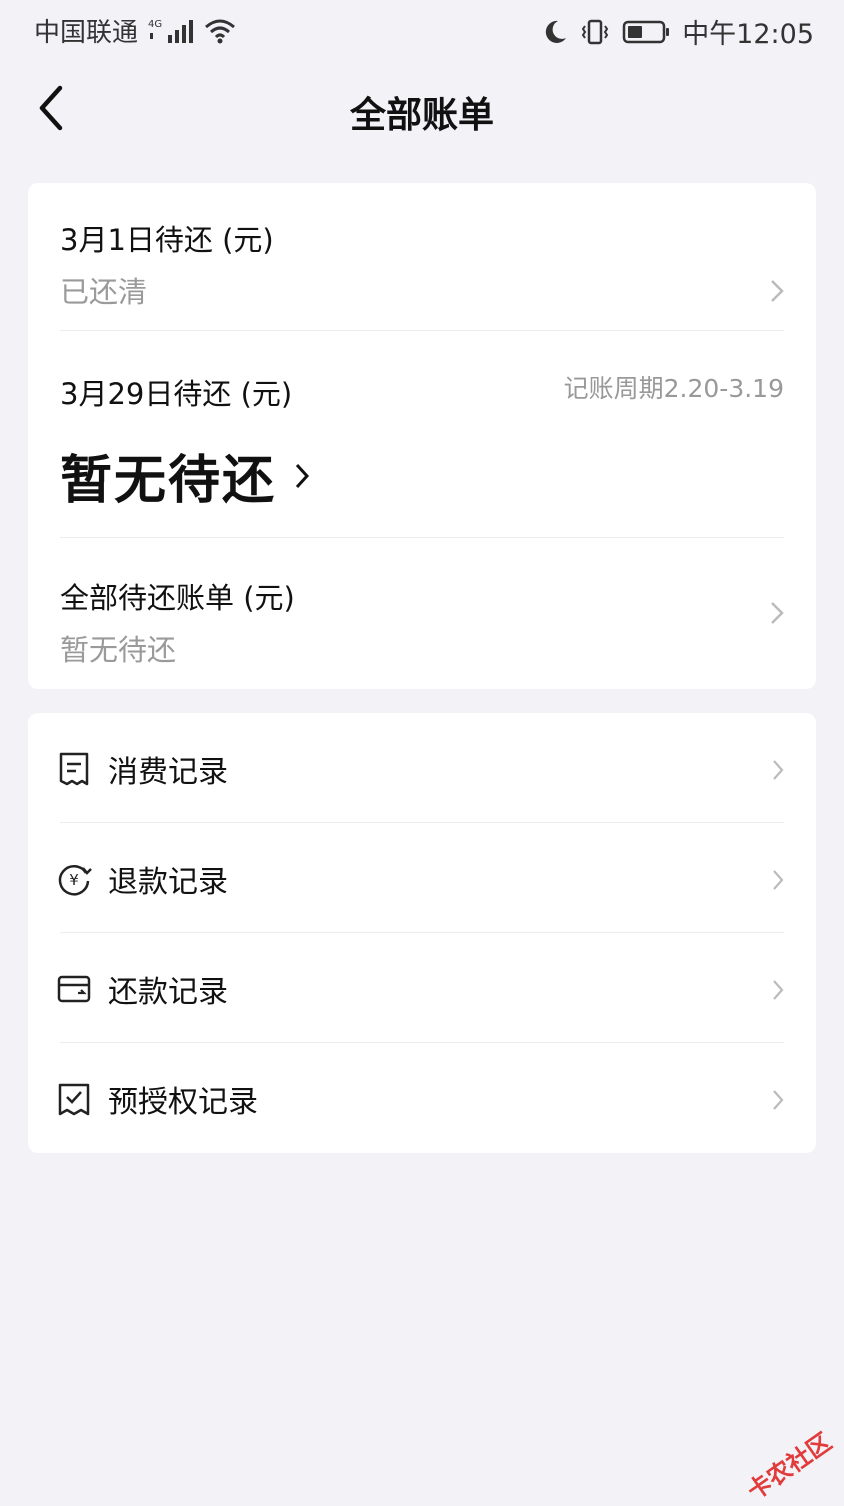 The height and width of the screenshot is (1506, 844). What do you see at coordinates (74, 769) in the screenshot?
I see `receipt-icon` at bounding box center [74, 769].